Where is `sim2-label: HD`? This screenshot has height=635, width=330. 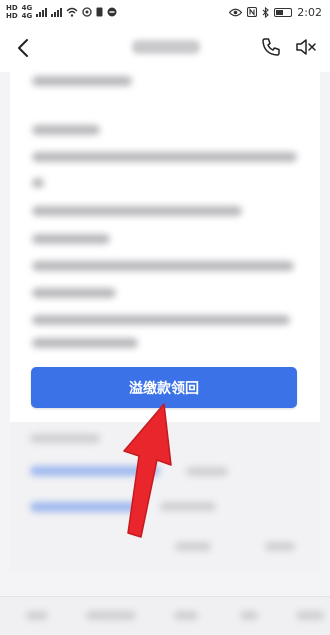 sim2-label: HD is located at coordinates (12, 15).